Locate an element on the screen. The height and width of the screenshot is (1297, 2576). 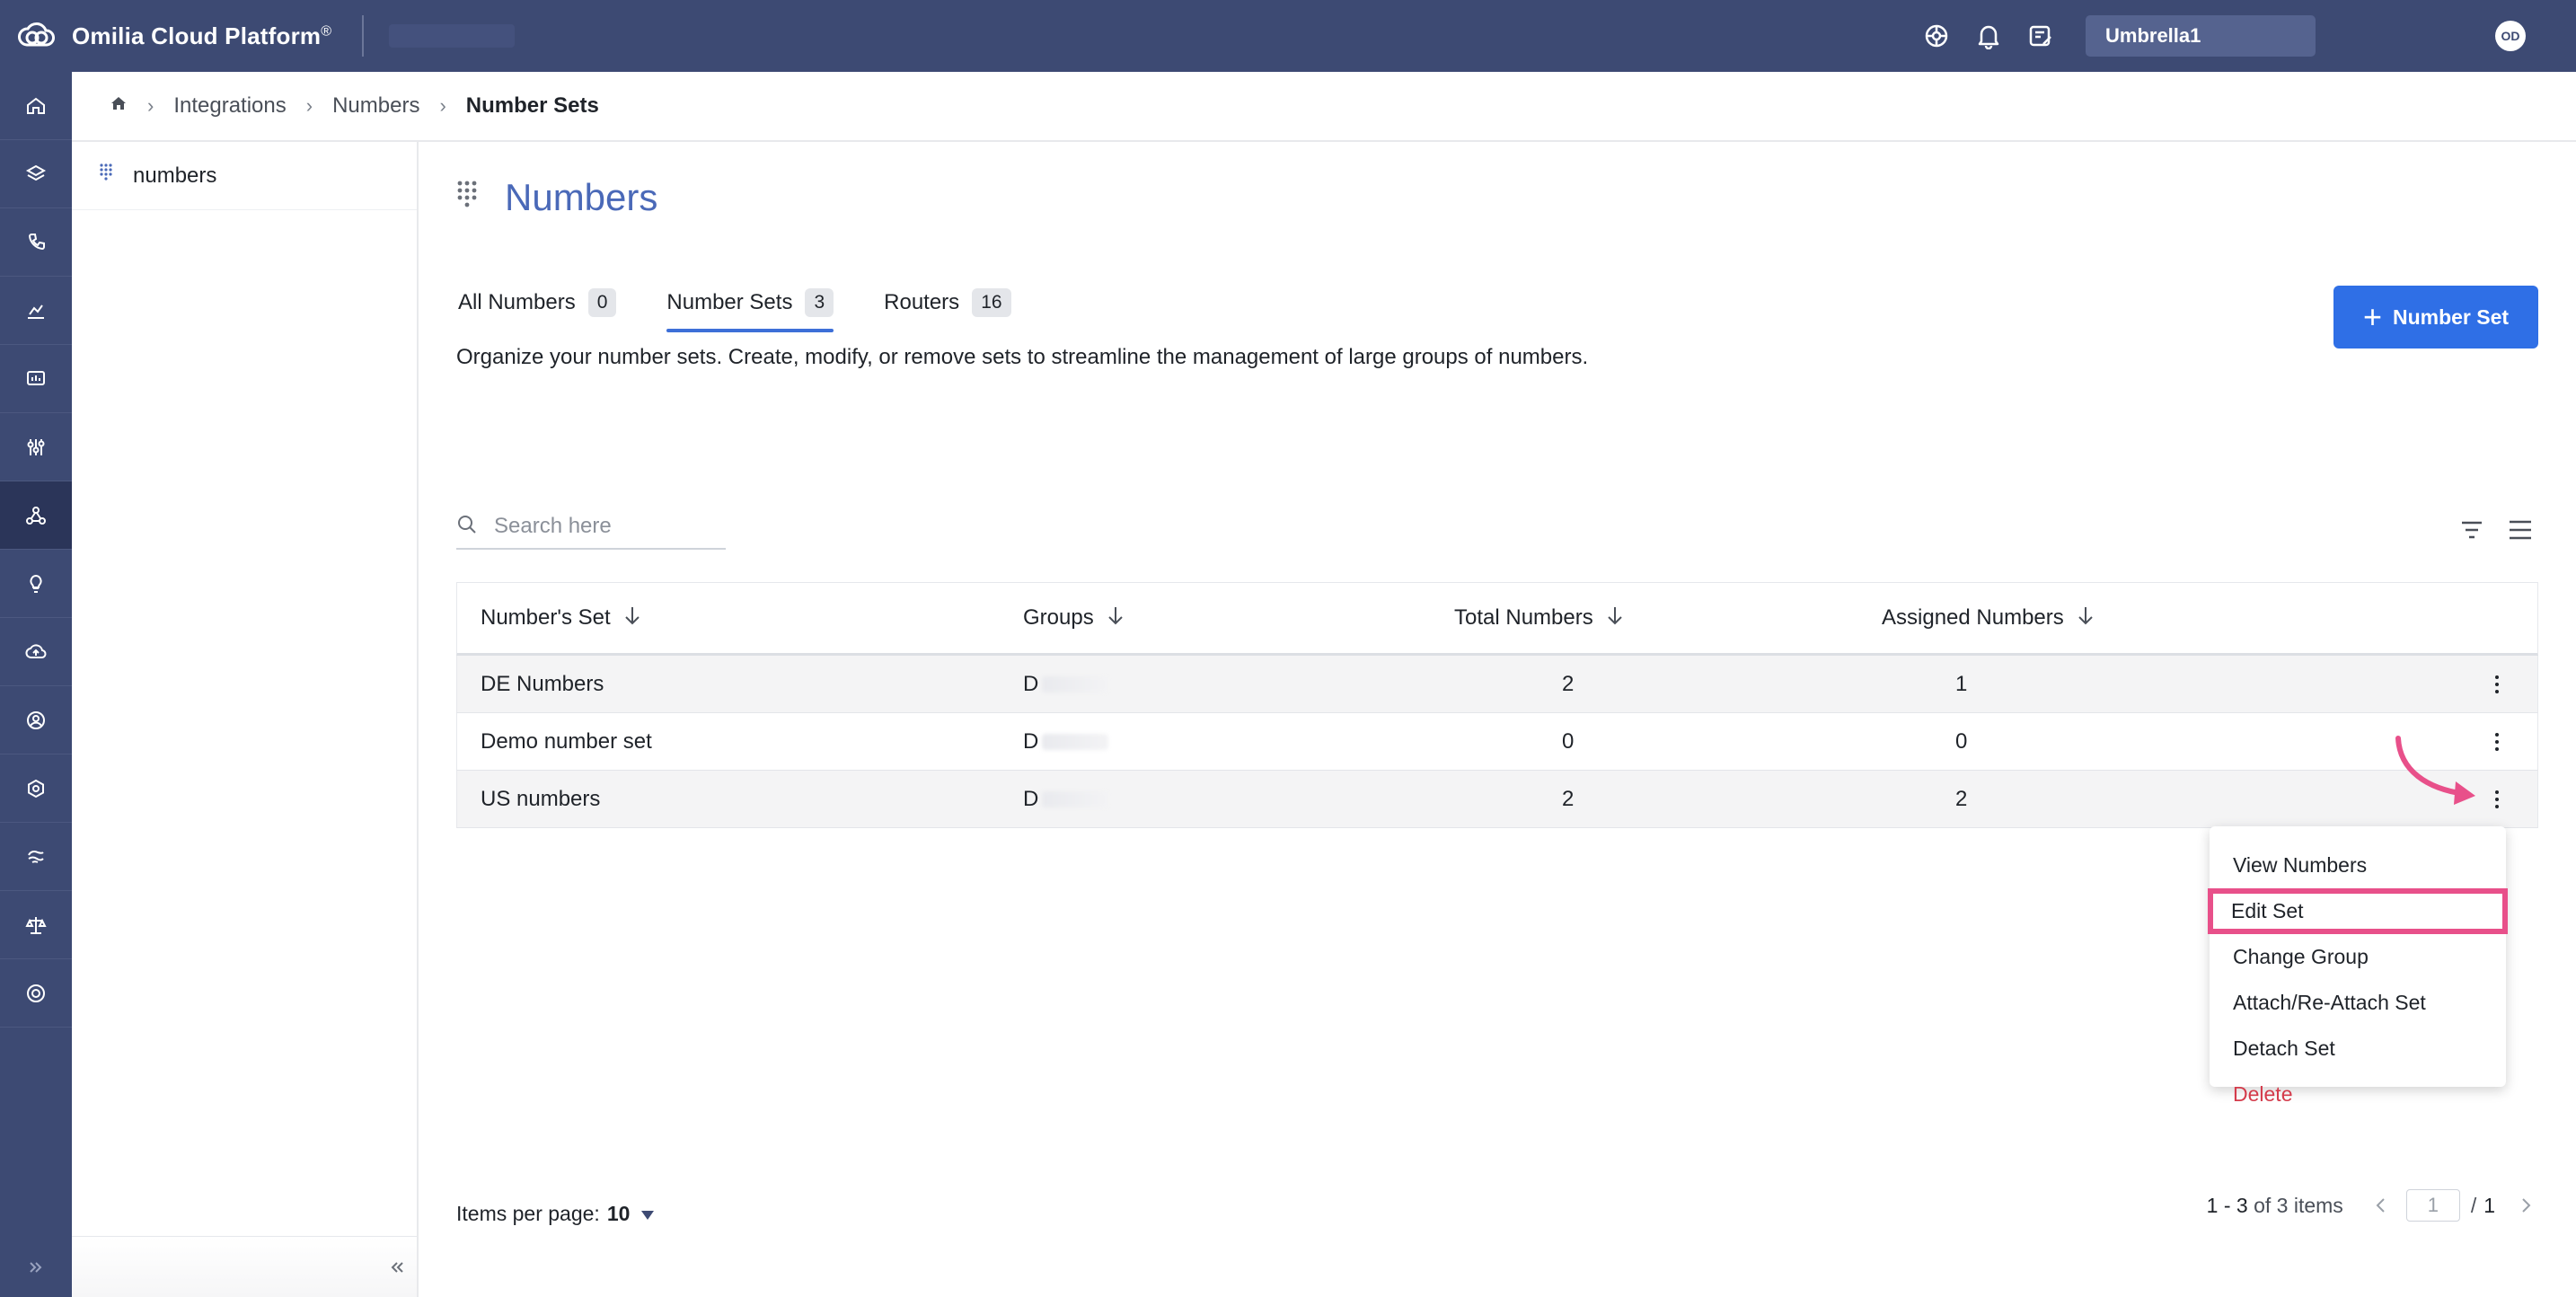
table-row: Demo number set D 0 0 is located at coordinates (1497, 742).